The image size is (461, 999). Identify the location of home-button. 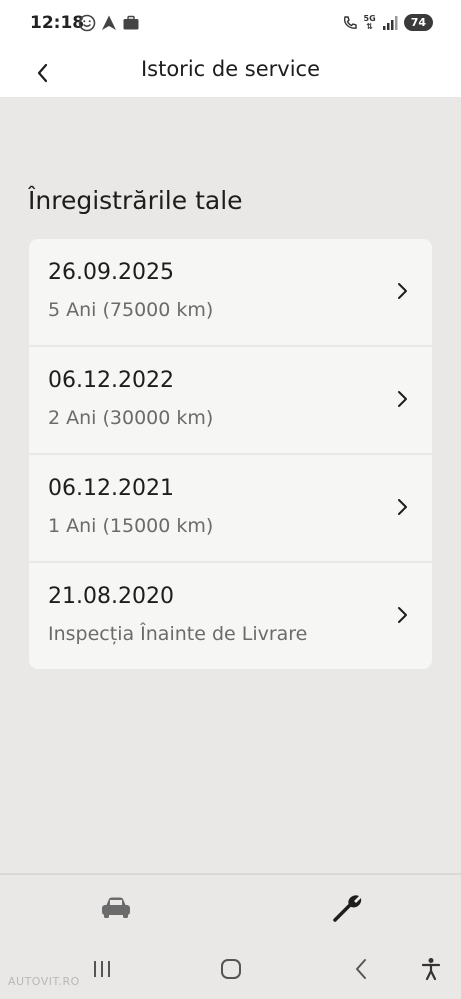
(231, 969).